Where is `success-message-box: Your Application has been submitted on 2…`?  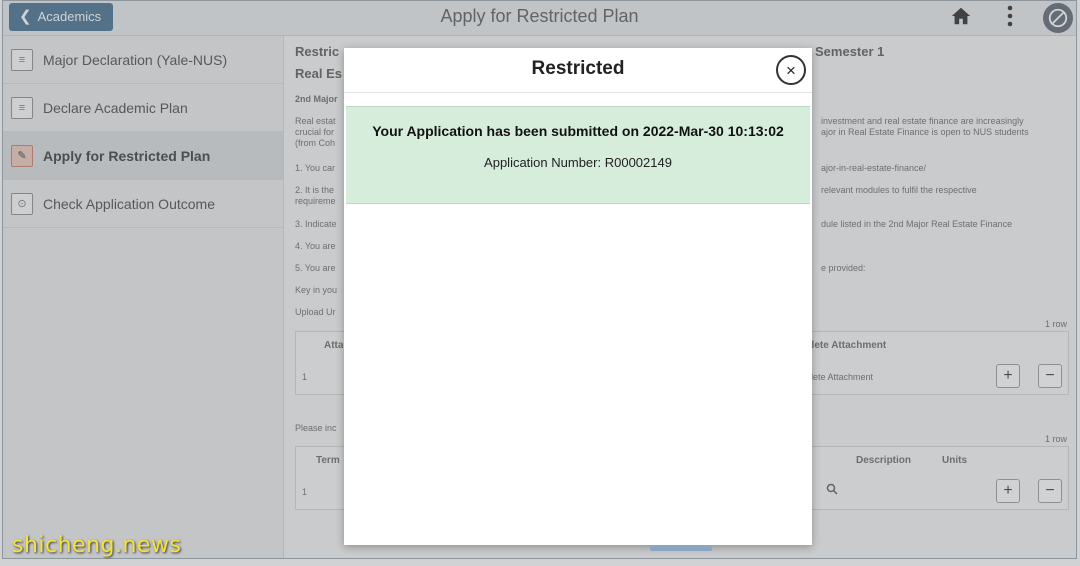
success-message-box: Your Application has been submitted on 2… is located at coordinates (578, 155).